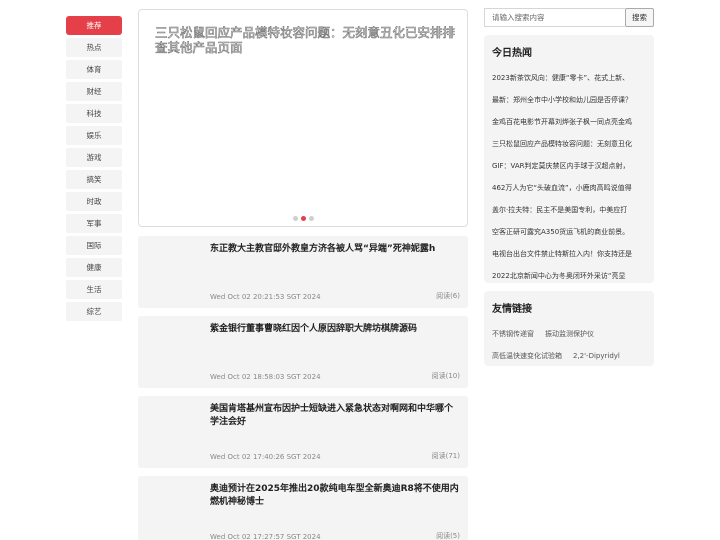 The image size is (720, 540). What do you see at coordinates (94, 47) in the screenshot?
I see `nav-item: 热点` at bounding box center [94, 47].